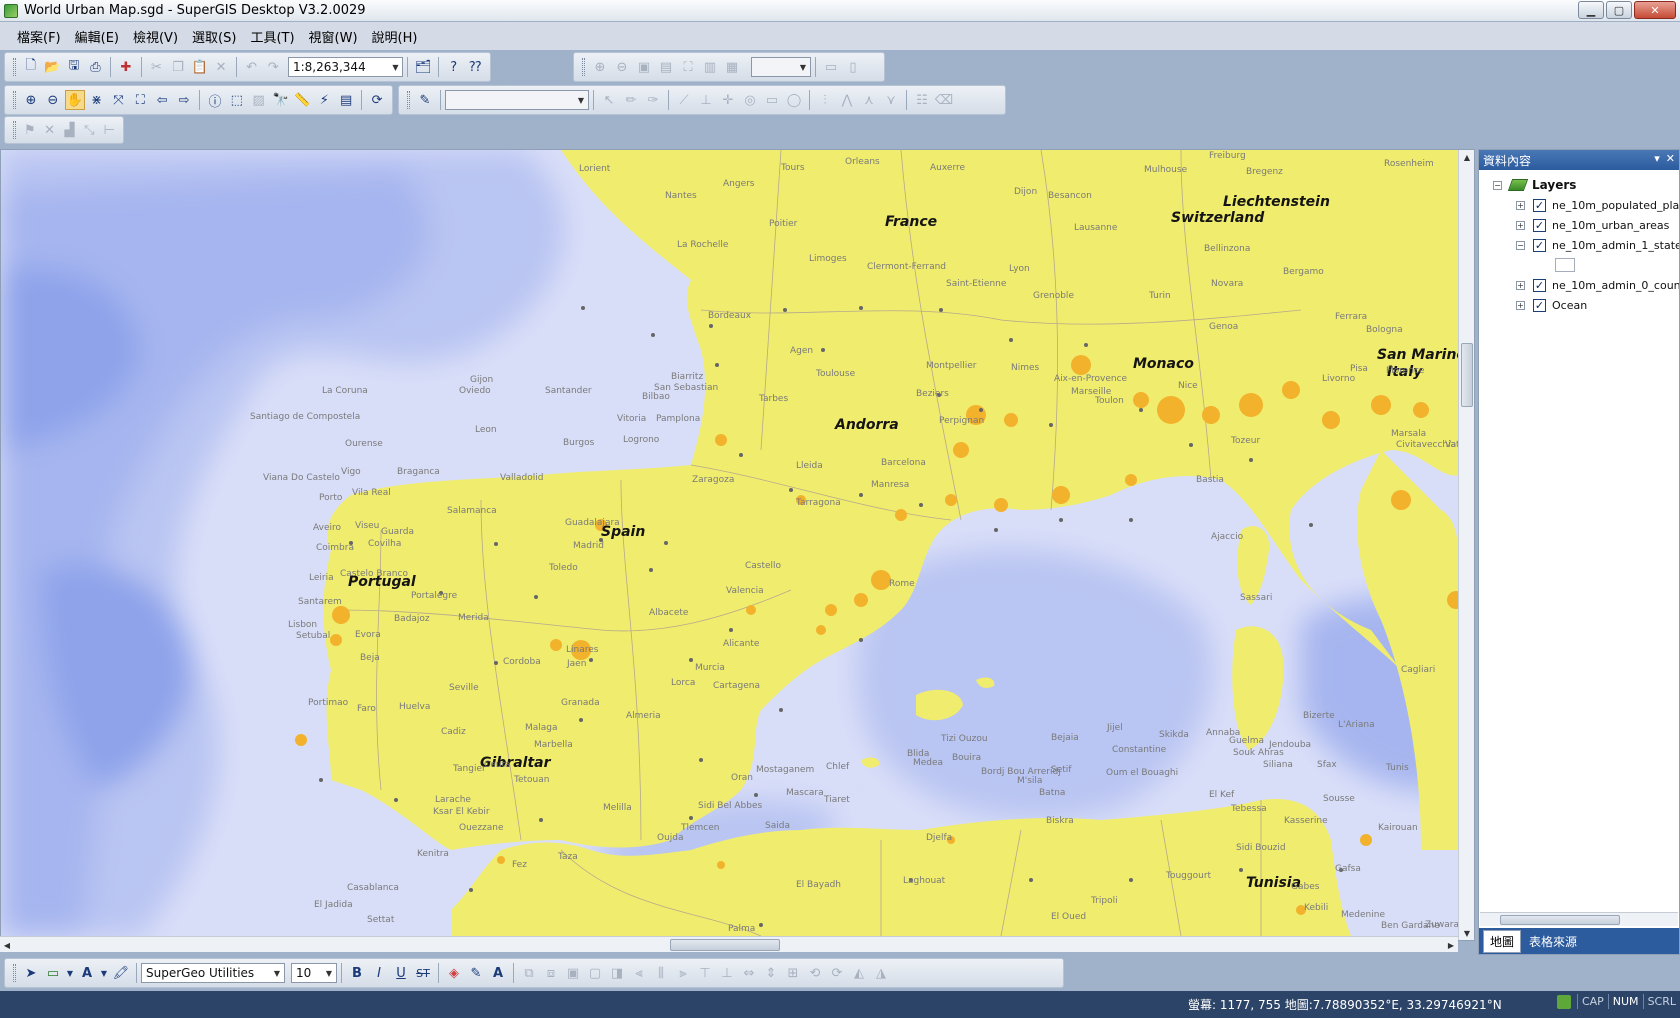 The height and width of the screenshot is (1018, 1680). Describe the element at coordinates (729, 944) in the screenshot. I see `map-horizontal-scrollbar: ◀ ▶` at that location.